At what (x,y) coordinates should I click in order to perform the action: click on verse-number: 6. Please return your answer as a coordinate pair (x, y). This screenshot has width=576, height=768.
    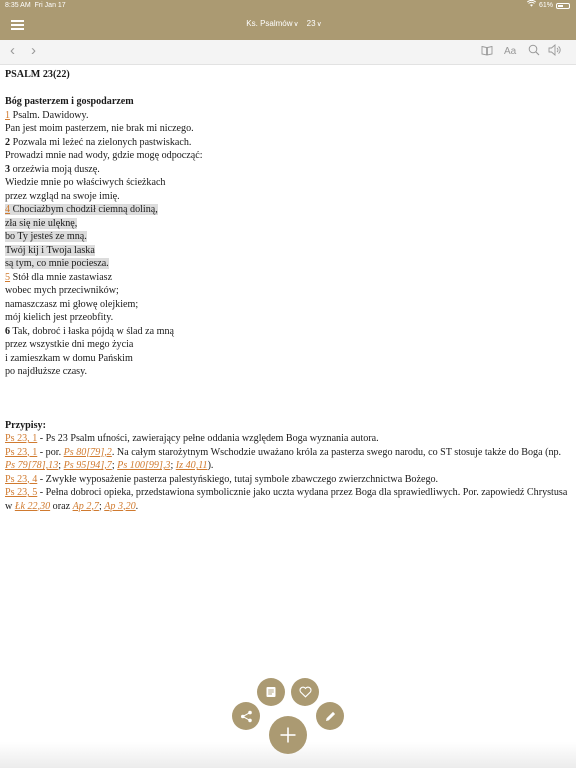
    Looking at the image, I should click on (8, 331).